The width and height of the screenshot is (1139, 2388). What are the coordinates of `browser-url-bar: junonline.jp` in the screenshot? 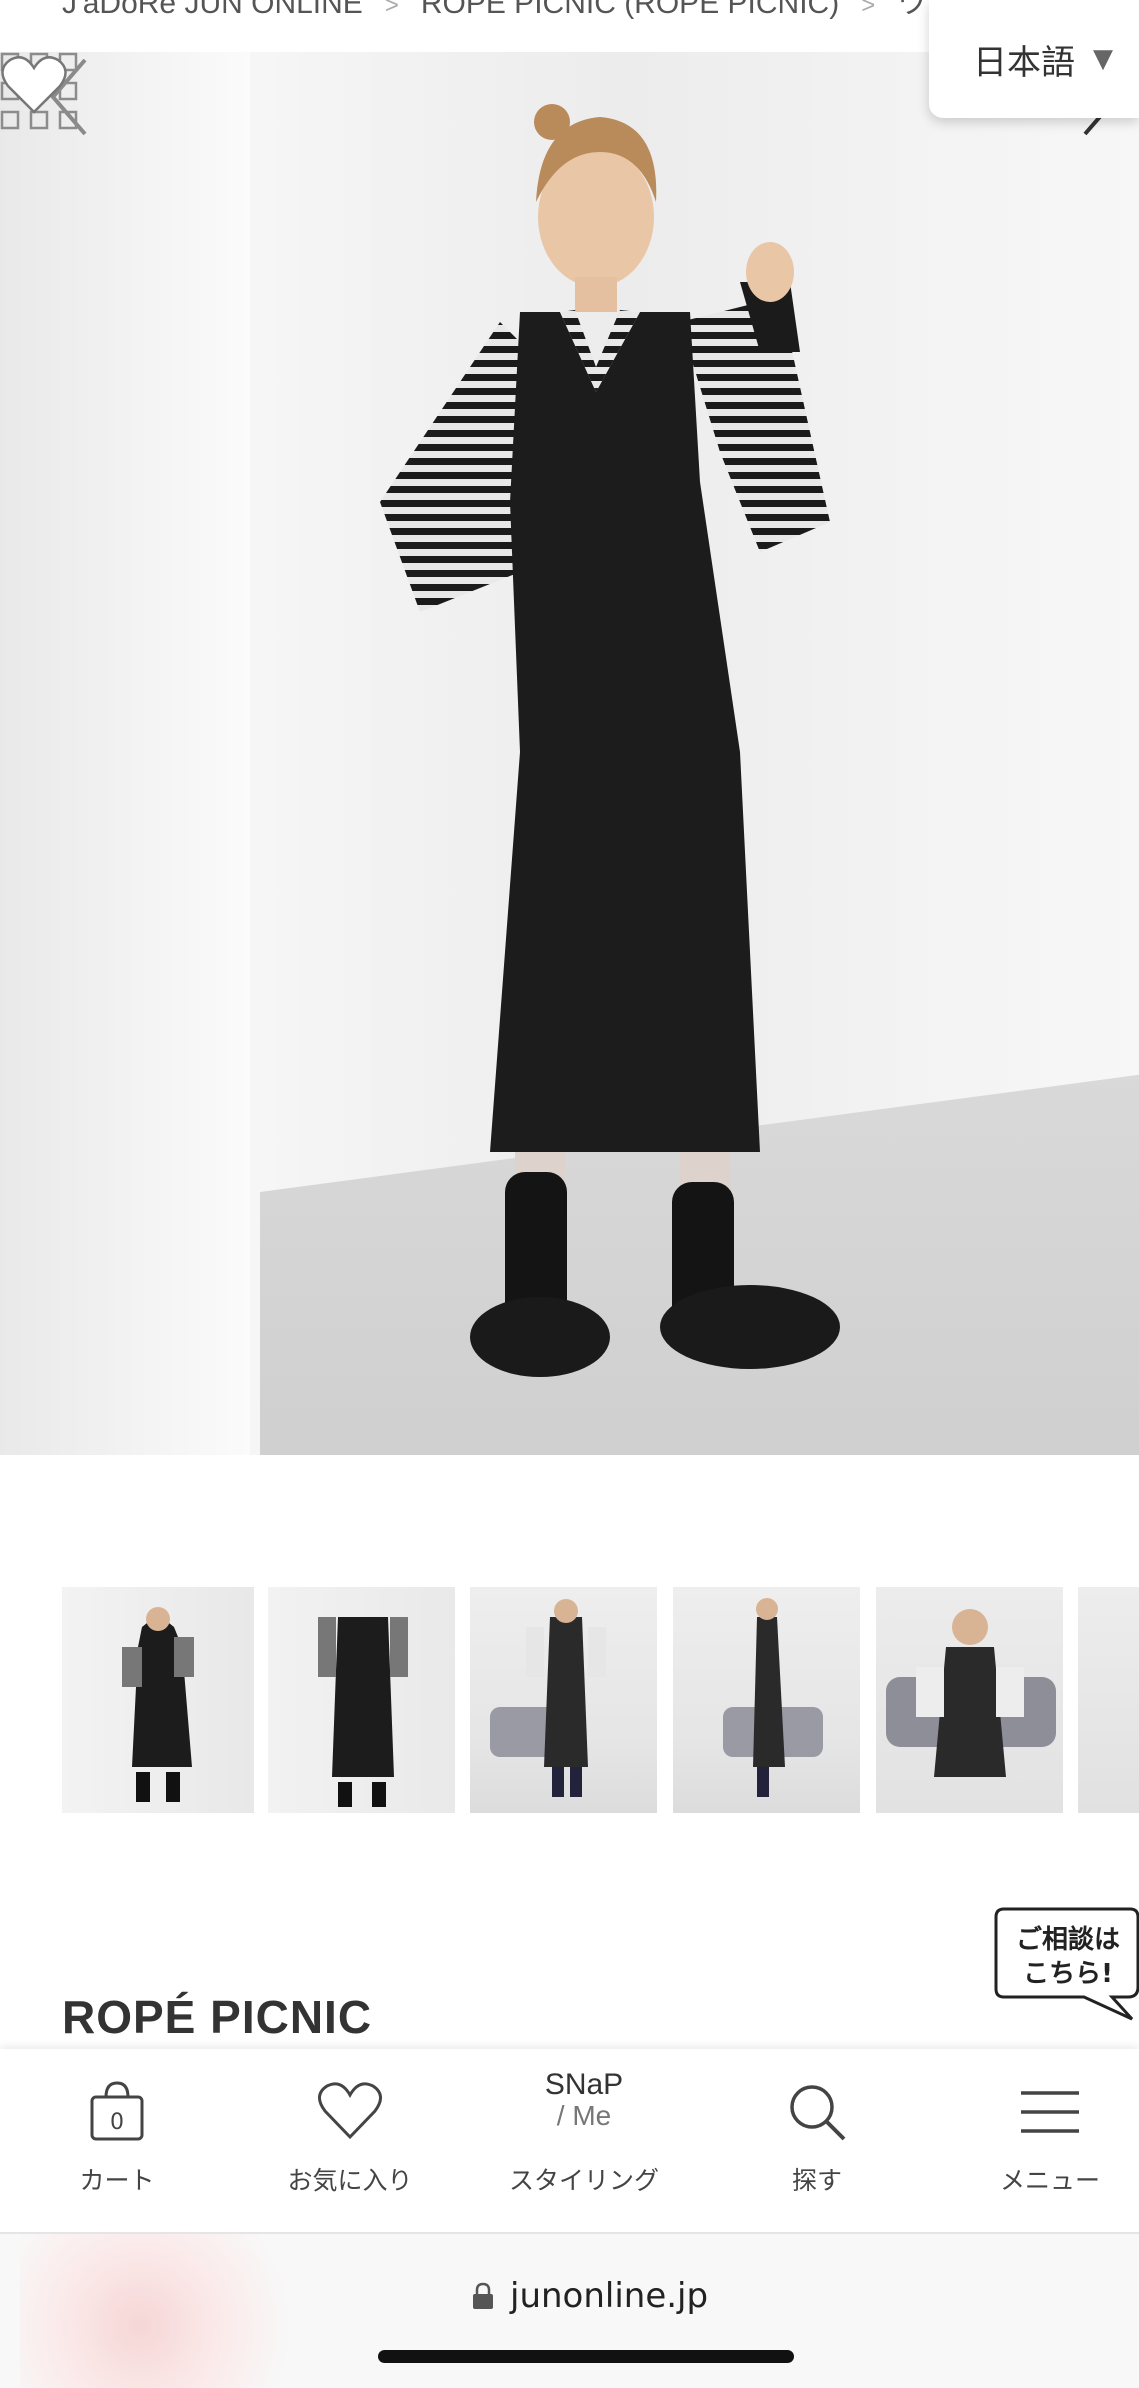 It's located at (569, 2311).